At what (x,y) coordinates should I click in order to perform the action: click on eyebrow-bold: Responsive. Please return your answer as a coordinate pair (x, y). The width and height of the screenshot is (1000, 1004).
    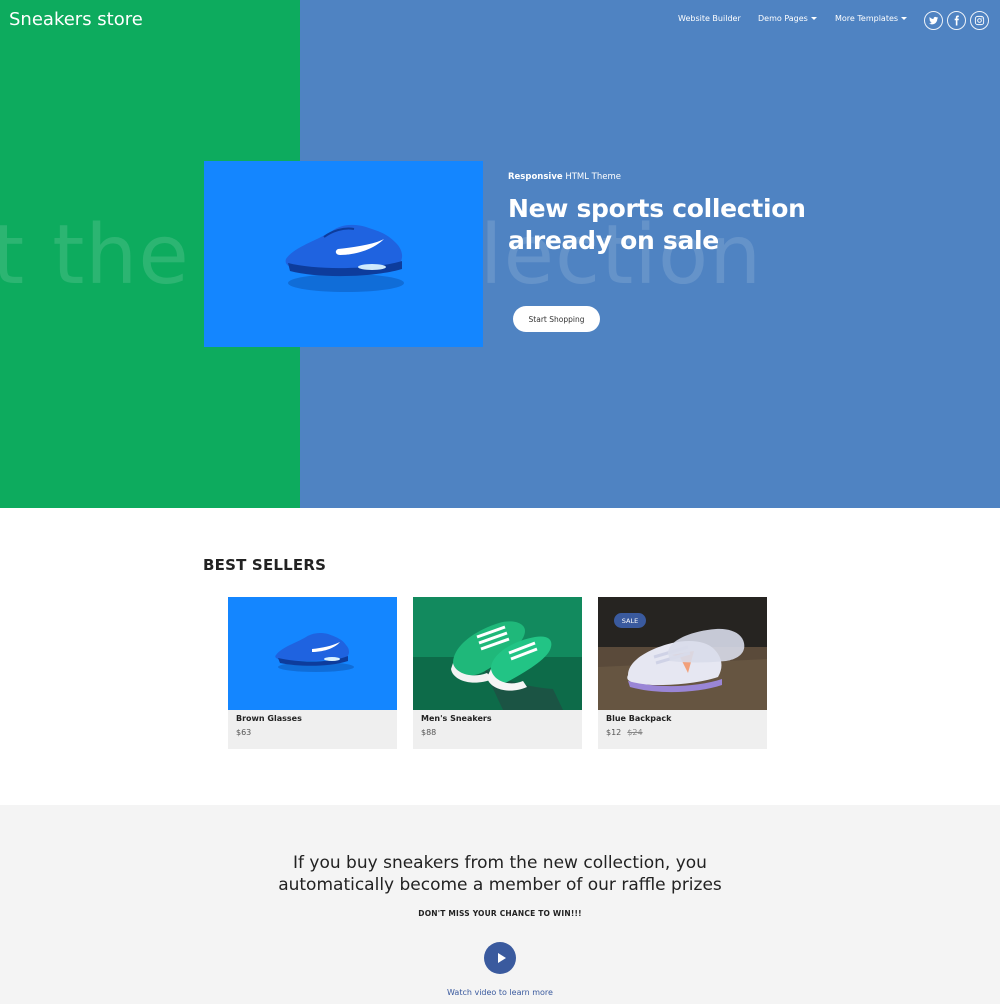
    Looking at the image, I should click on (535, 177).